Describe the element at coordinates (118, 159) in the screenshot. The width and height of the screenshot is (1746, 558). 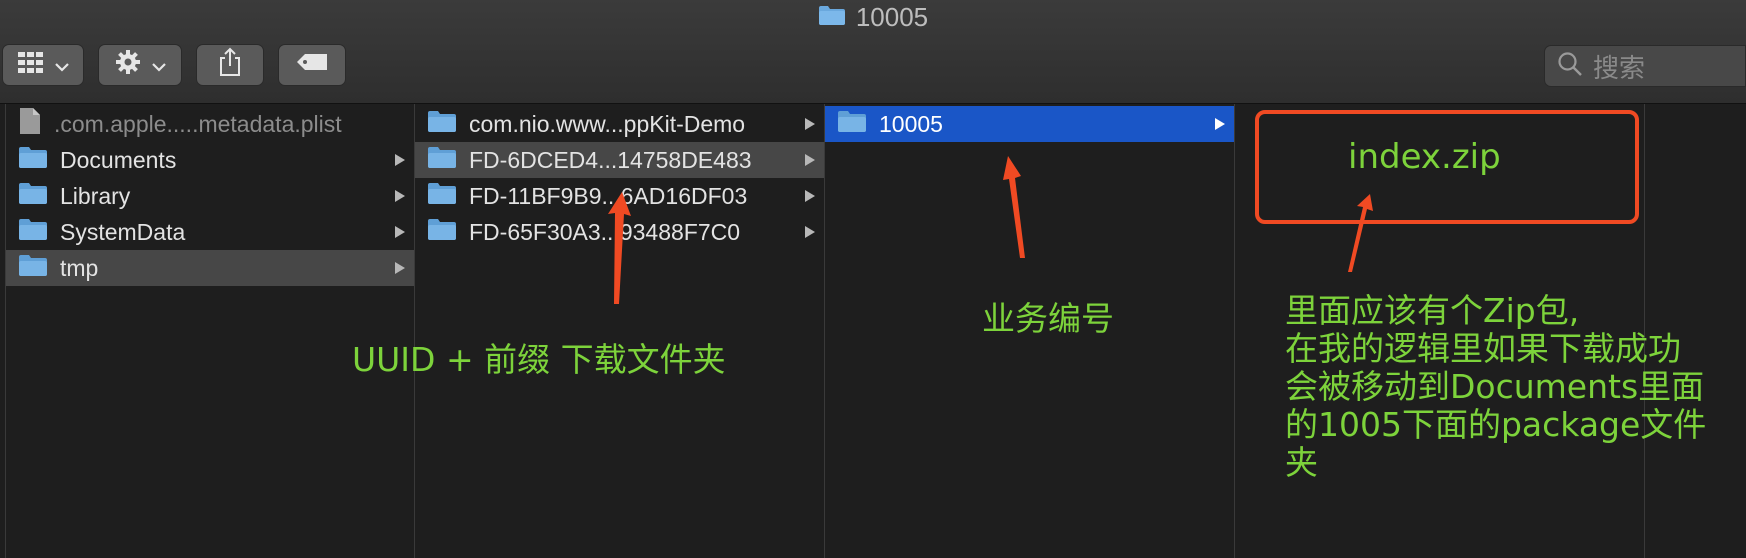
I see `list-item-label: Documents` at that location.